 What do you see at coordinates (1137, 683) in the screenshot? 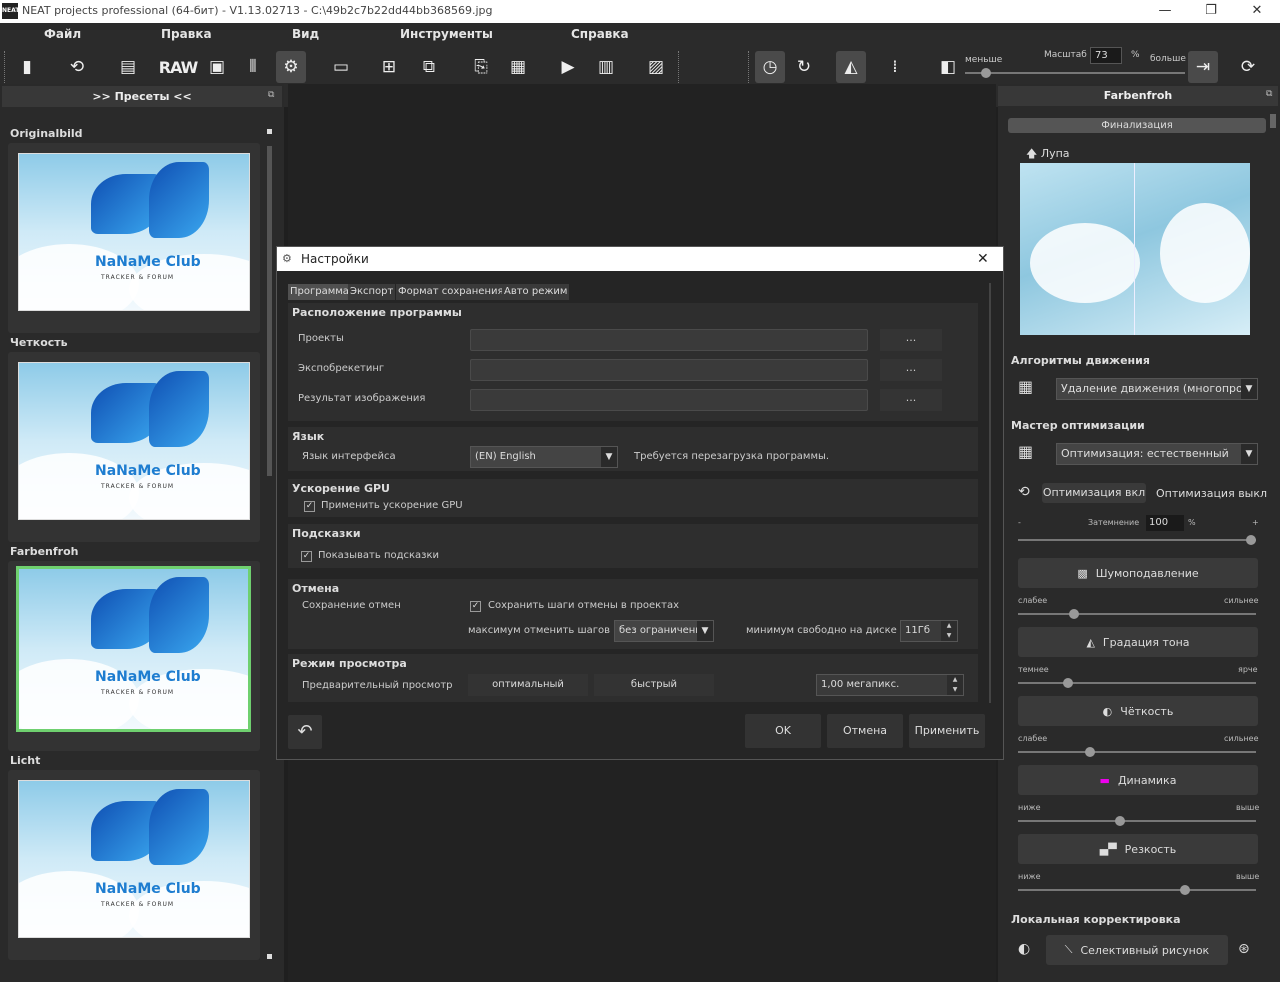
I see `tone-slider` at bounding box center [1137, 683].